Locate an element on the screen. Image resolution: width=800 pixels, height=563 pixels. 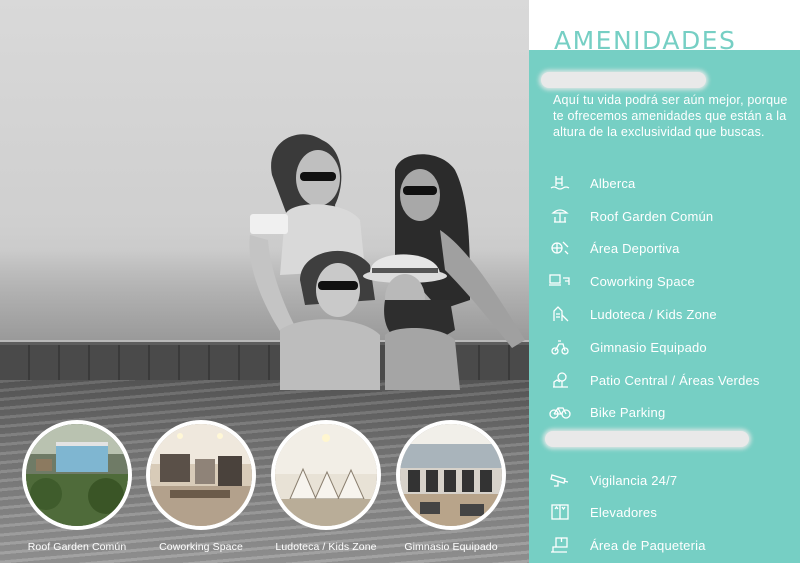
service-item-vigilancia: Vigilancia 24/7 is located at coordinates (674, 480).